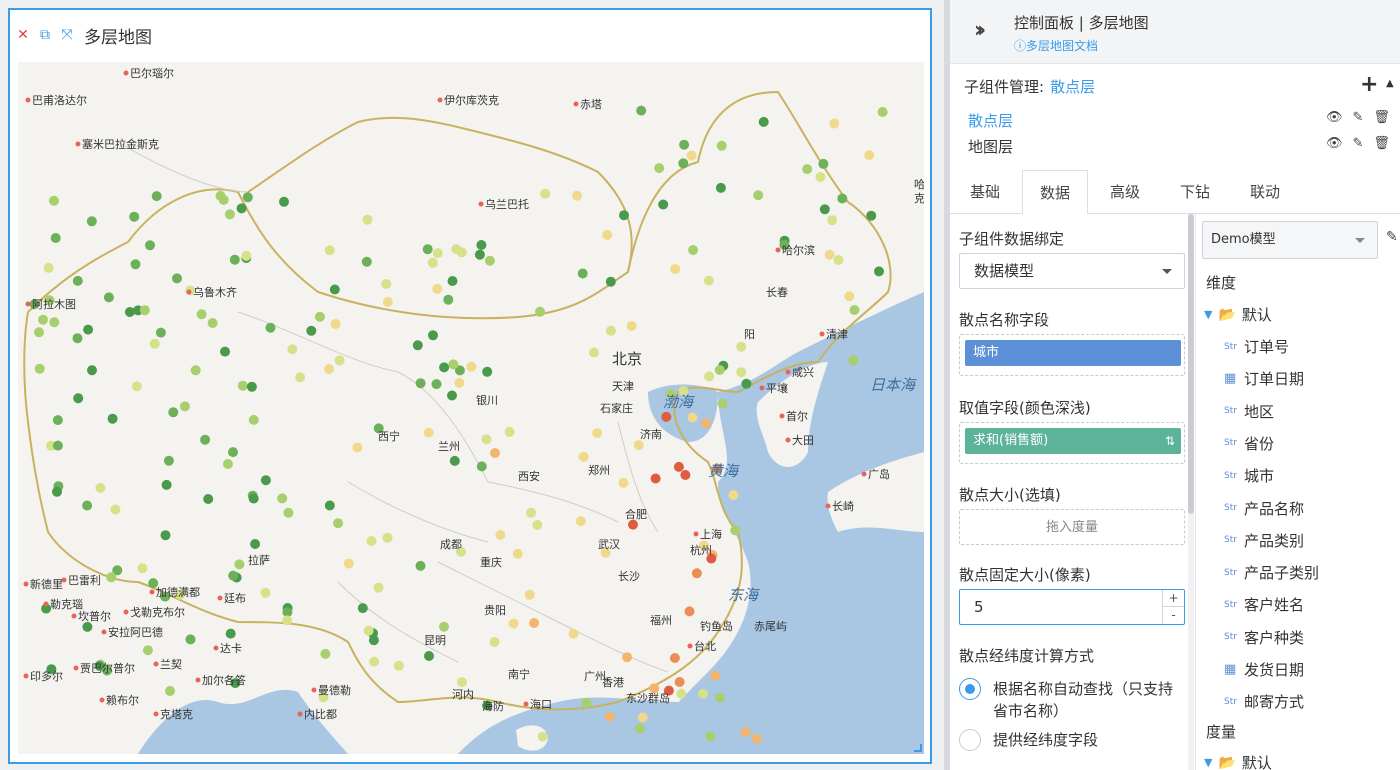 The height and width of the screenshot is (770, 1400). What do you see at coordinates (970, 689) in the screenshot?
I see `radio-checked-icon` at bounding box center [970, 689].